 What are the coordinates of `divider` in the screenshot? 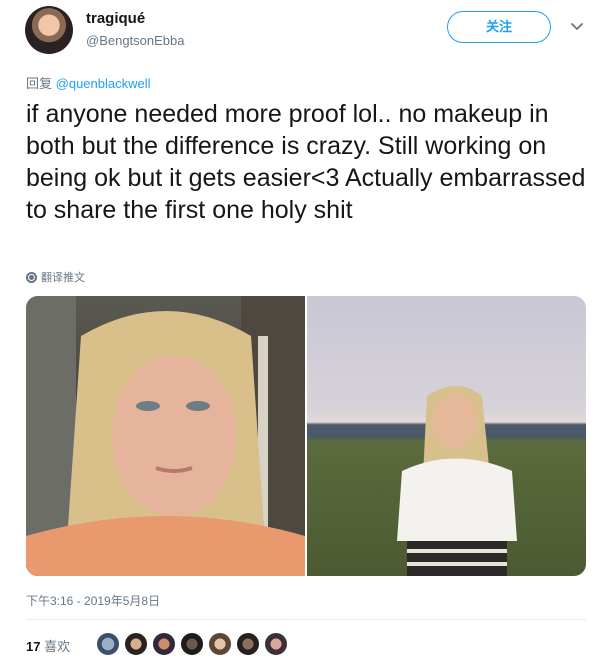 It's located at (306, 619).